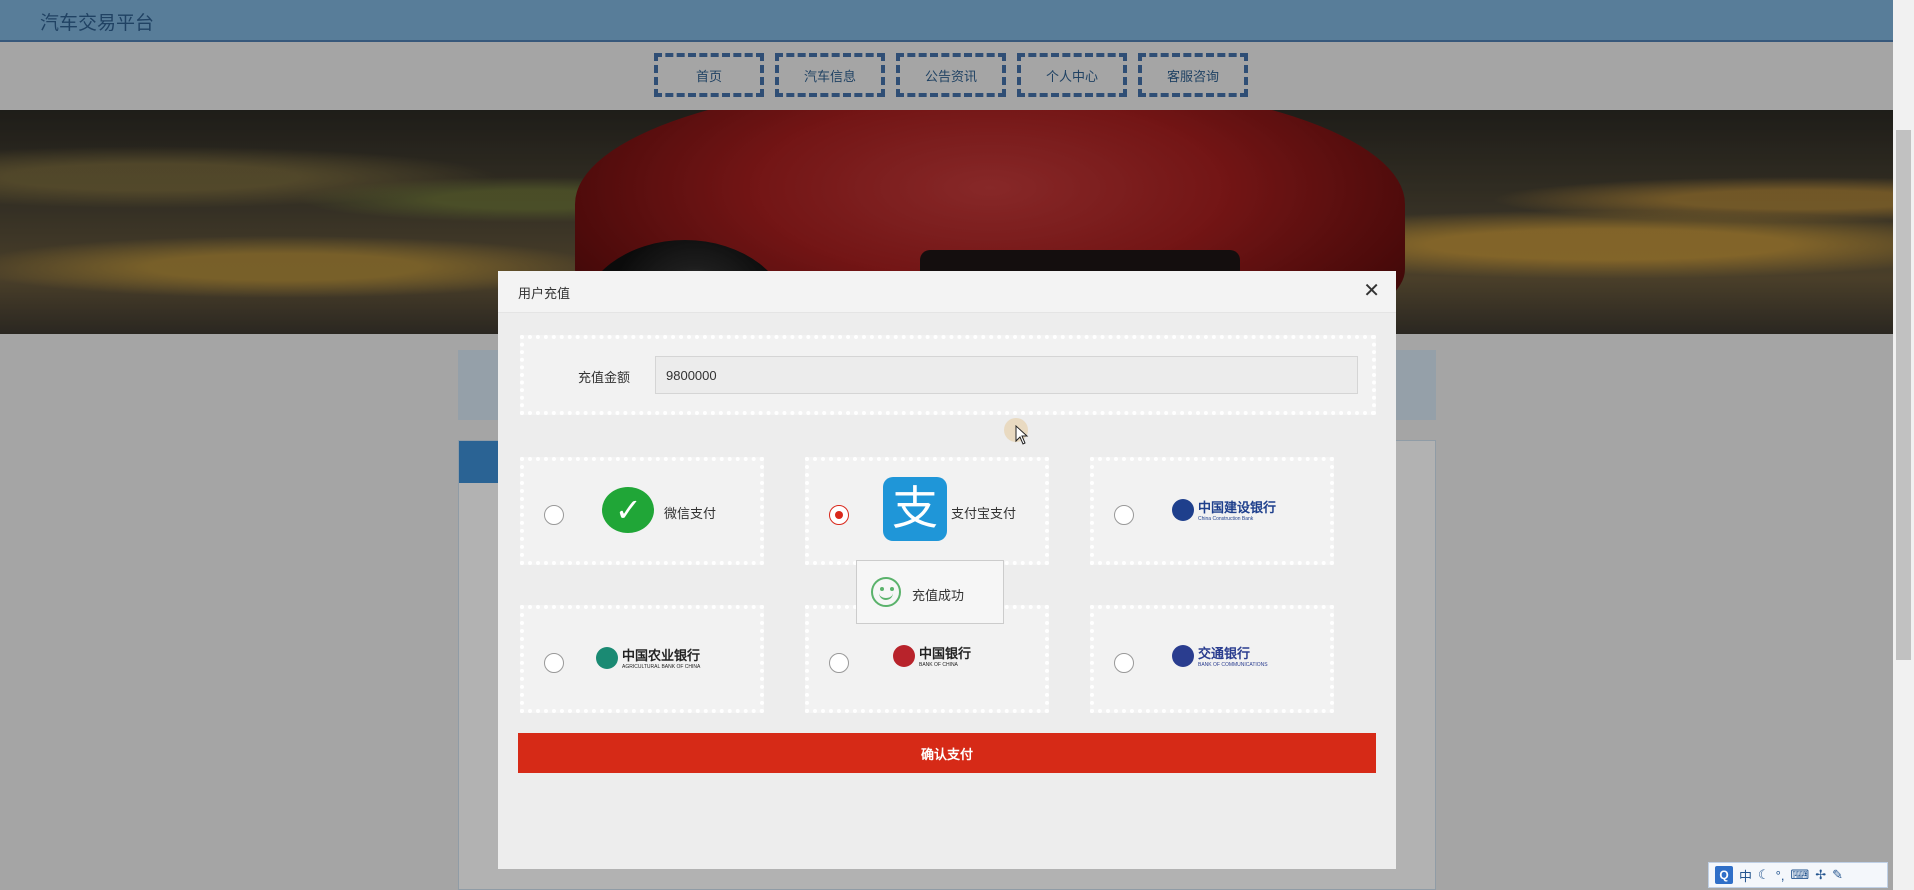  I want to click on amount-label: 充值金额, so click(604, 377).